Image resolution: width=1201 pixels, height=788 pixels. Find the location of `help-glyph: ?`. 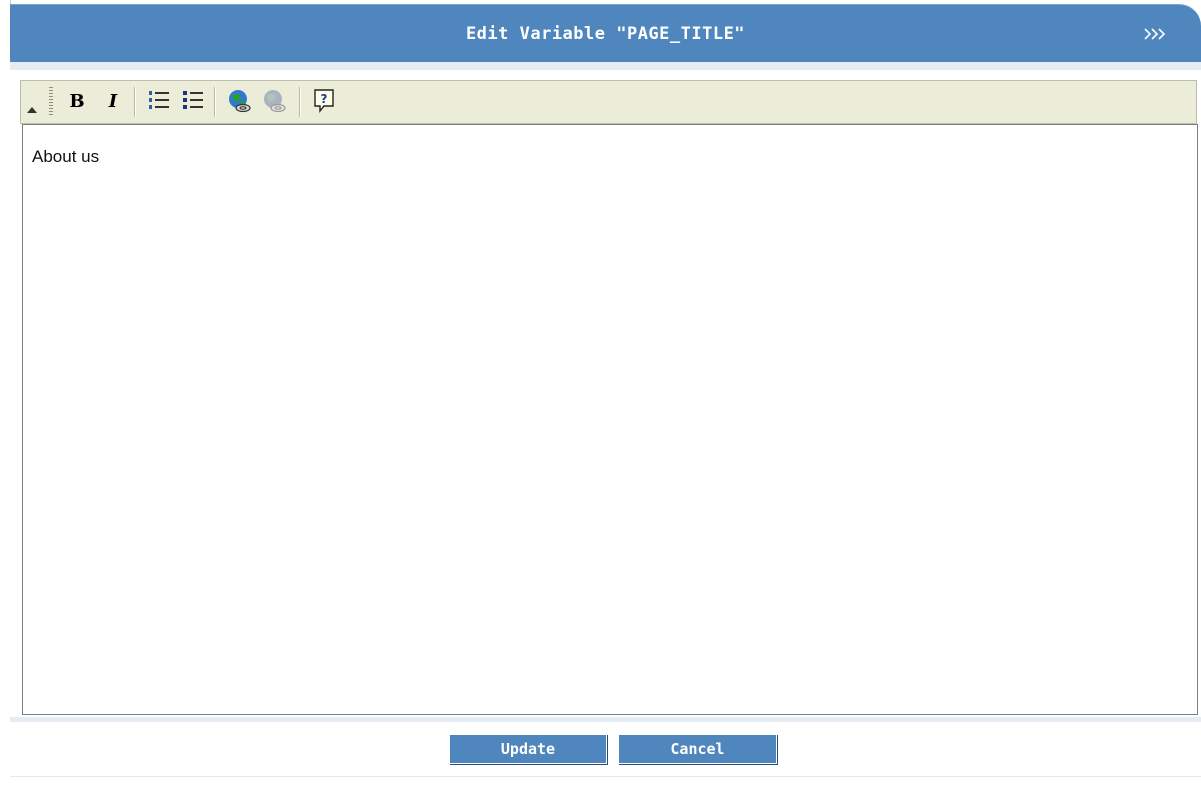

help-glyph: ? is located at coordinates (324, 99).